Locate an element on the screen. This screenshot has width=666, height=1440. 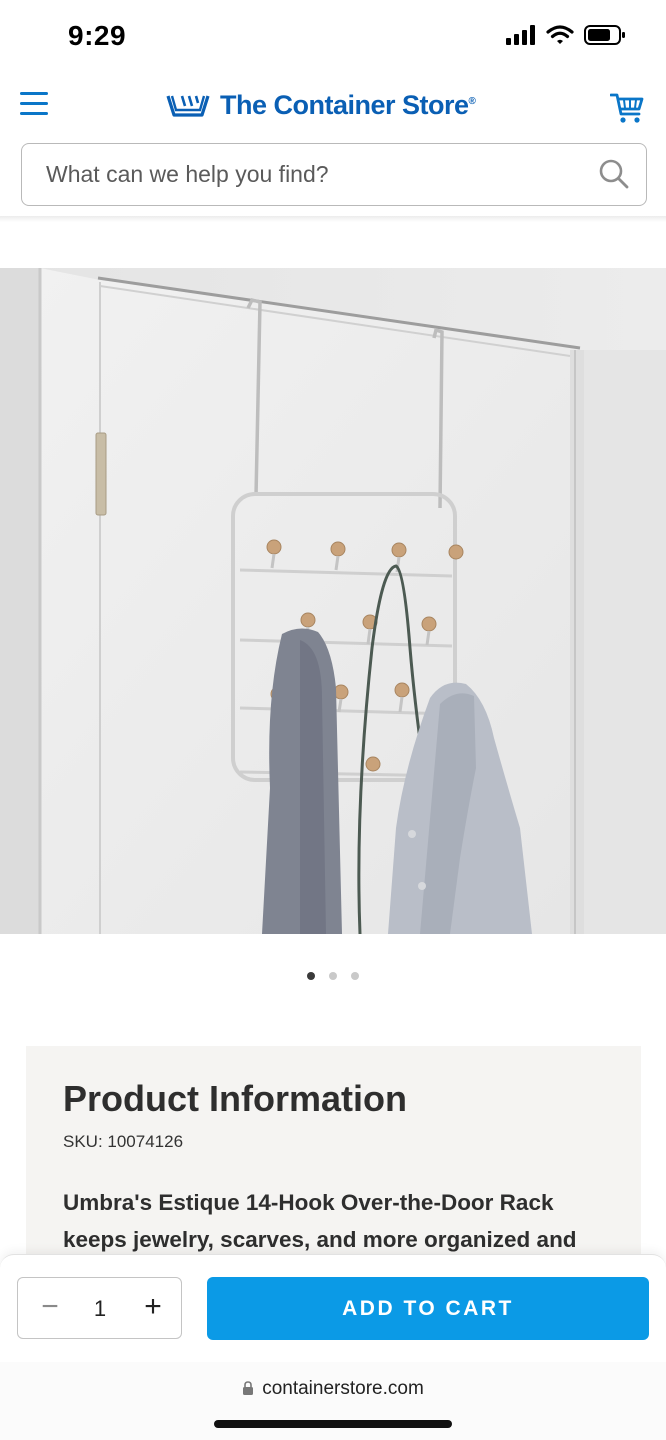
add-to-cart-bar: − 1 + ADD TO CART is located at coordinates (333, 1308).